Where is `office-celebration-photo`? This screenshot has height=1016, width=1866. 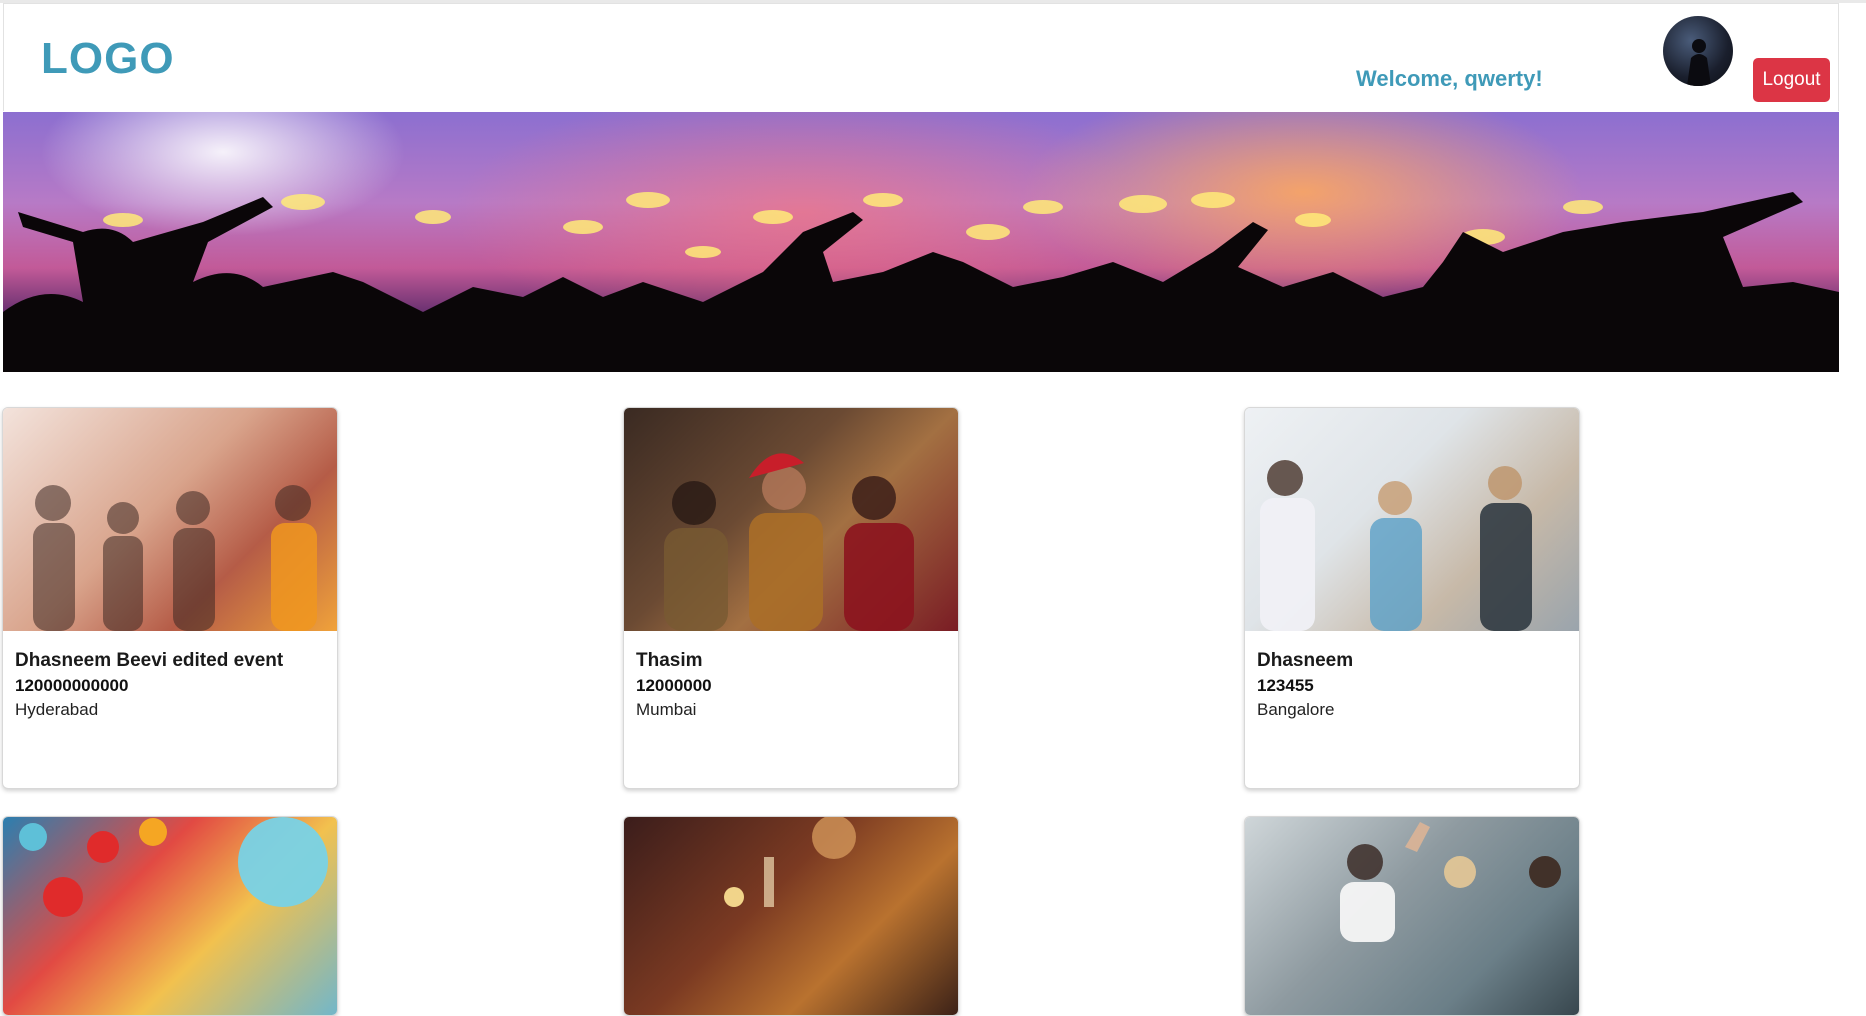
office-celebration-photo is located at coordinates (1412, 519).